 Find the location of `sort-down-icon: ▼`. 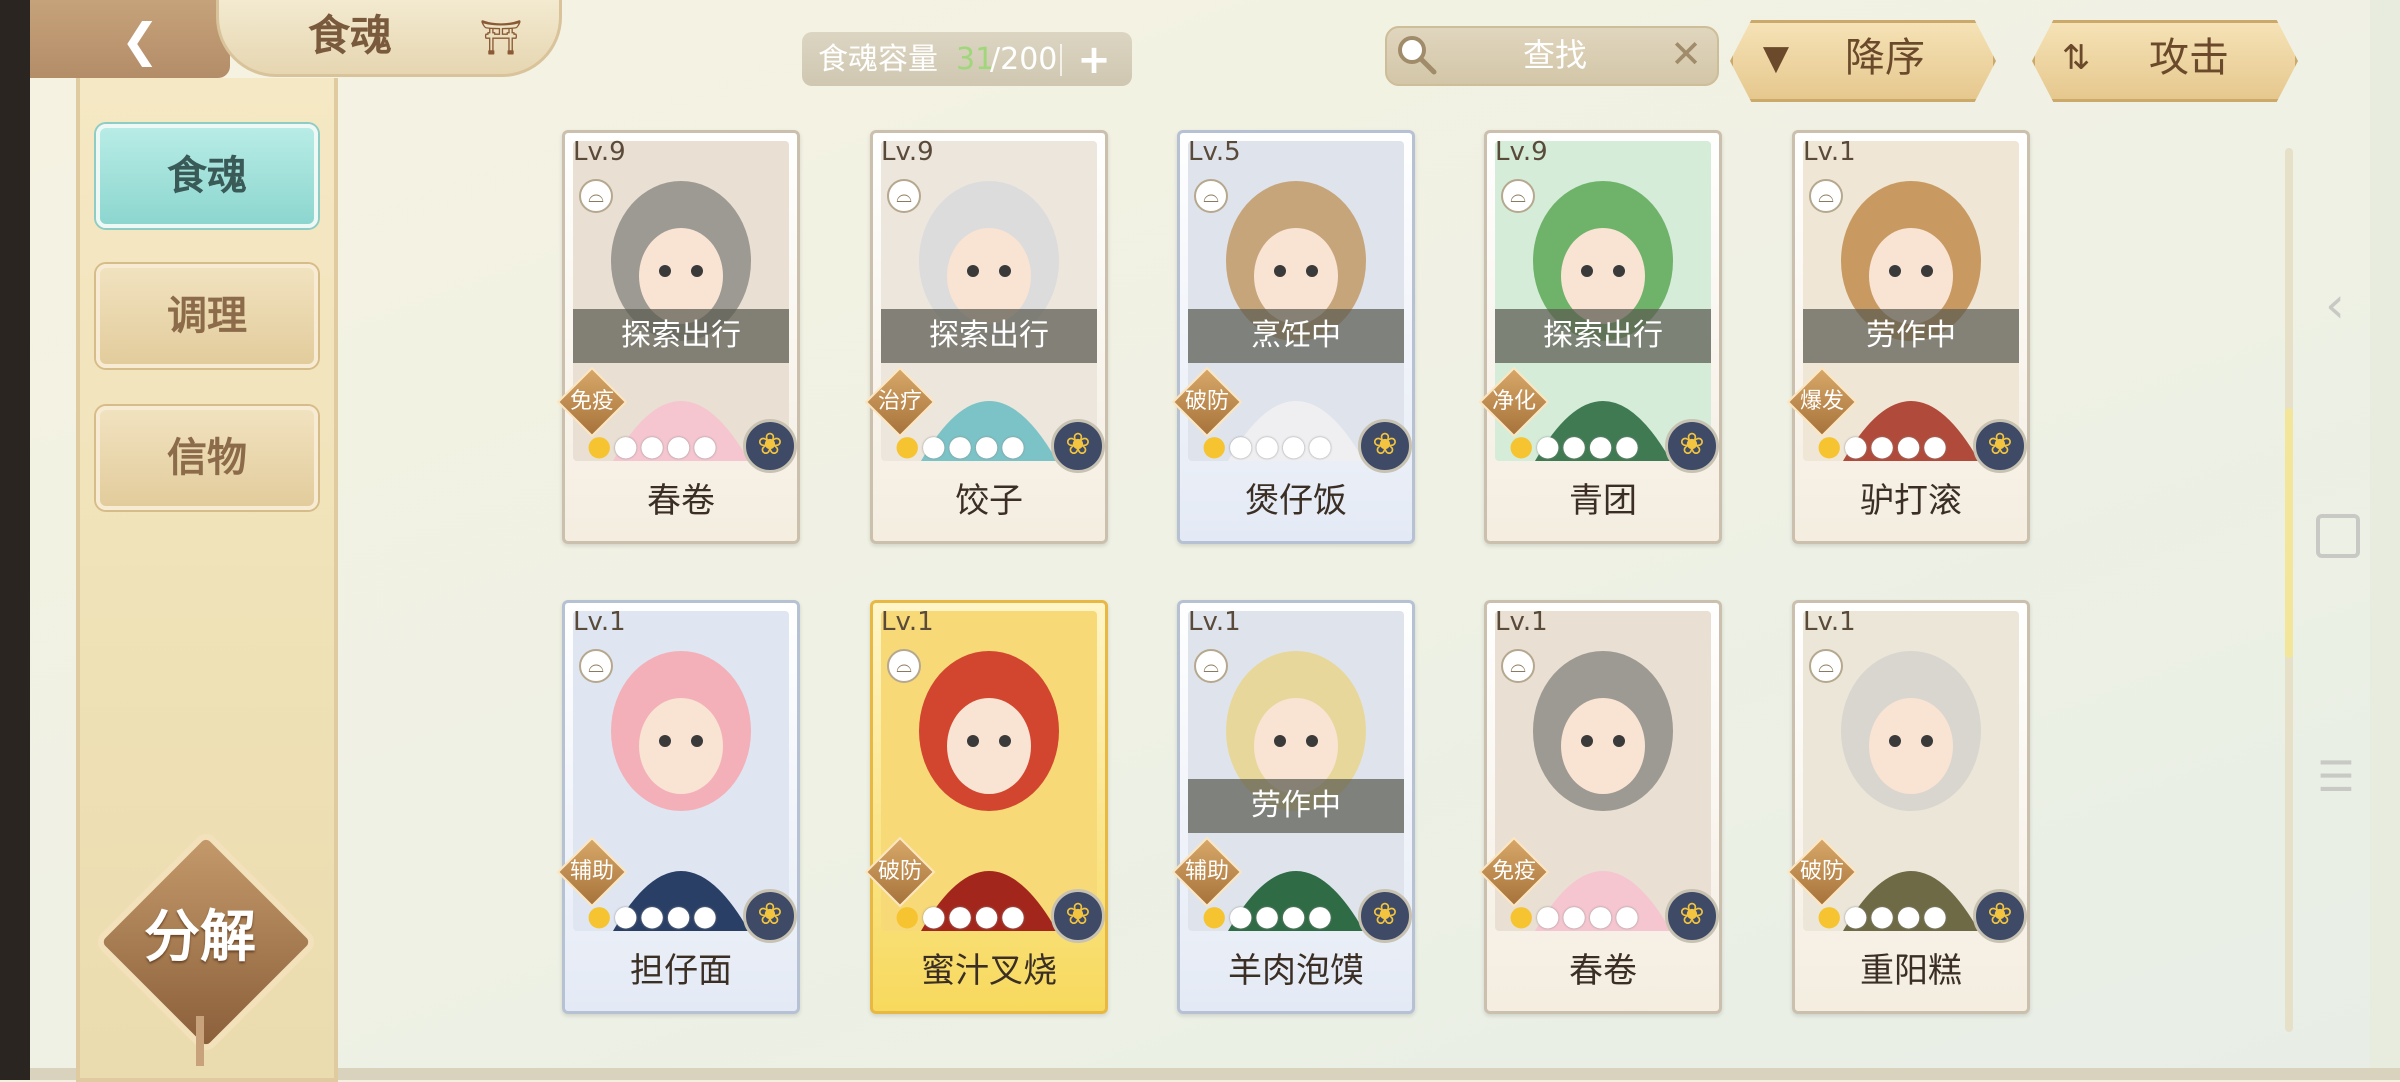

sort-down-icon: ▼ is located at coordinates (1776, 58).